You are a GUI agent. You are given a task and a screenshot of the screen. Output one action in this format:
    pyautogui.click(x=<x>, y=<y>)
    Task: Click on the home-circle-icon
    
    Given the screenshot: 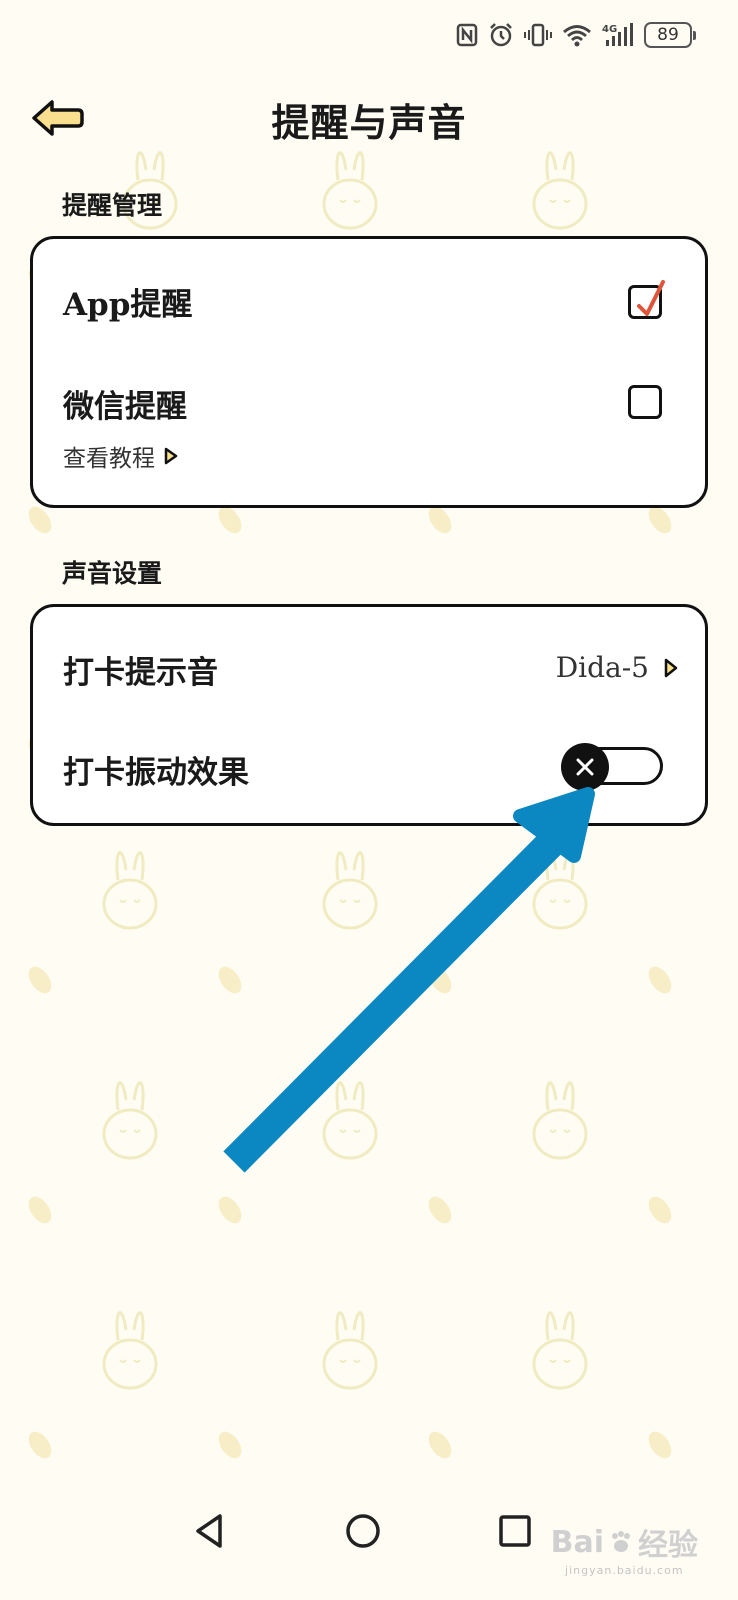 What is the action you would take?
    pyautogui.click(x=363, y=1531)
    